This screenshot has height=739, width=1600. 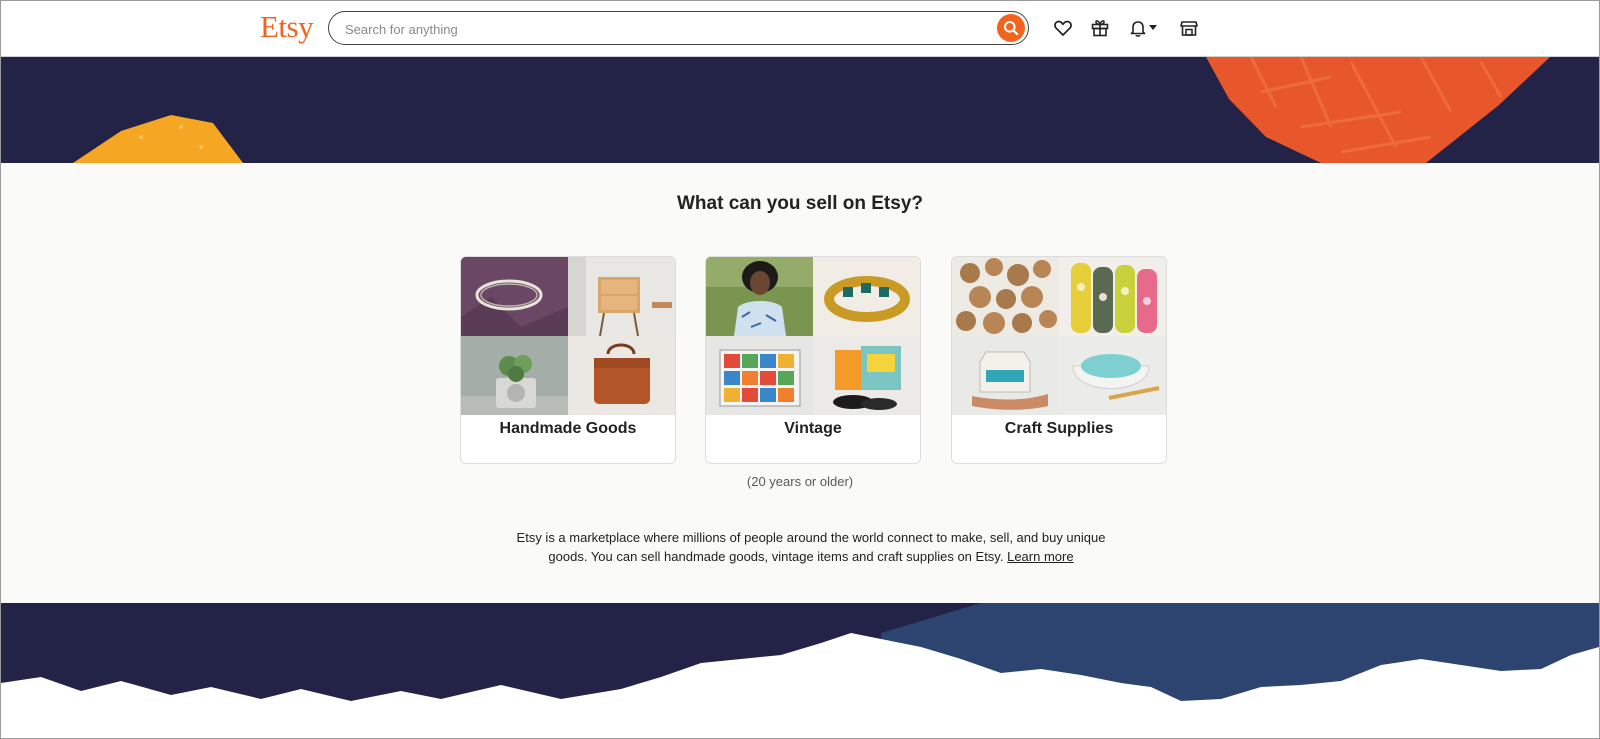 I want to click on vintage-fashion-photo, so click(x=759, y=296).